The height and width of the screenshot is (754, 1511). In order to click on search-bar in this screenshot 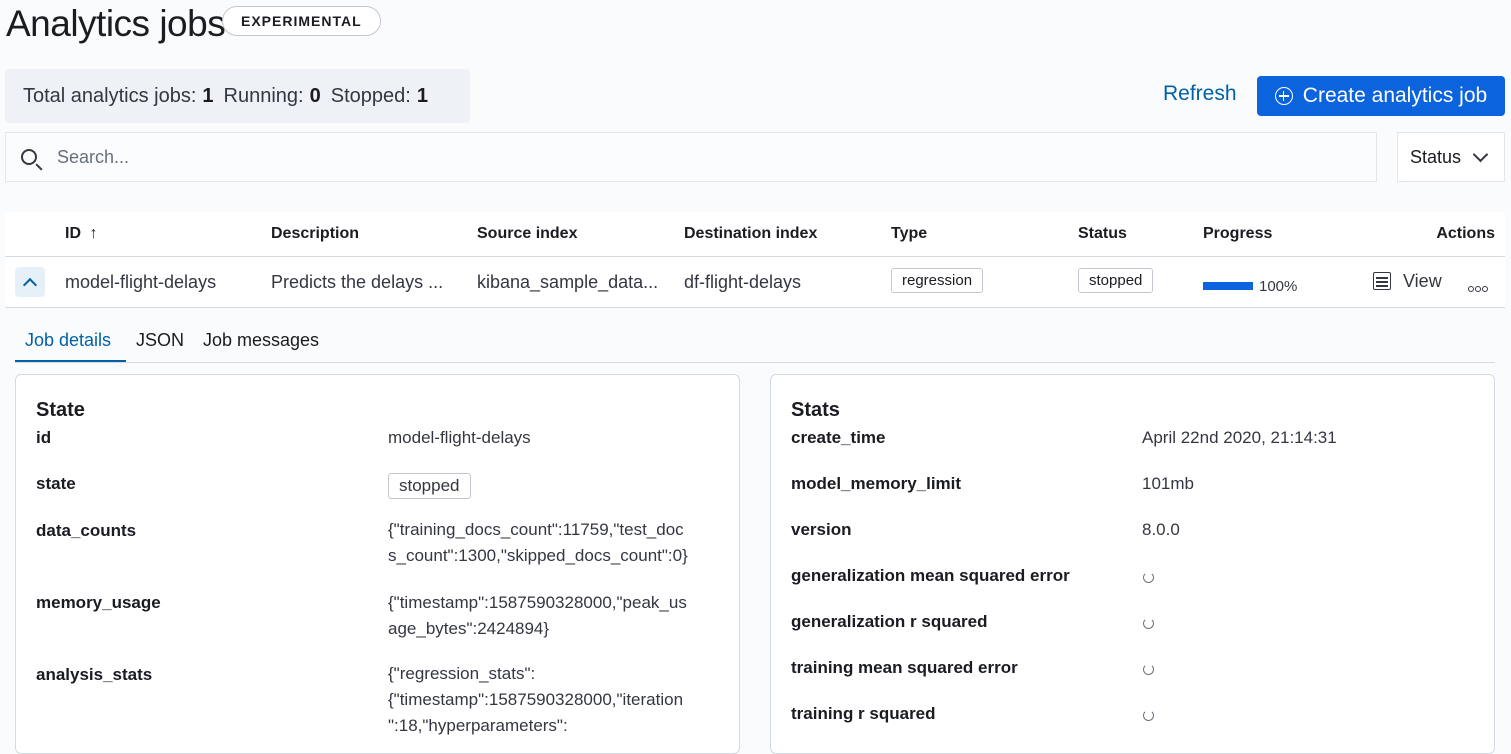, I will do `click(691, 157)`.